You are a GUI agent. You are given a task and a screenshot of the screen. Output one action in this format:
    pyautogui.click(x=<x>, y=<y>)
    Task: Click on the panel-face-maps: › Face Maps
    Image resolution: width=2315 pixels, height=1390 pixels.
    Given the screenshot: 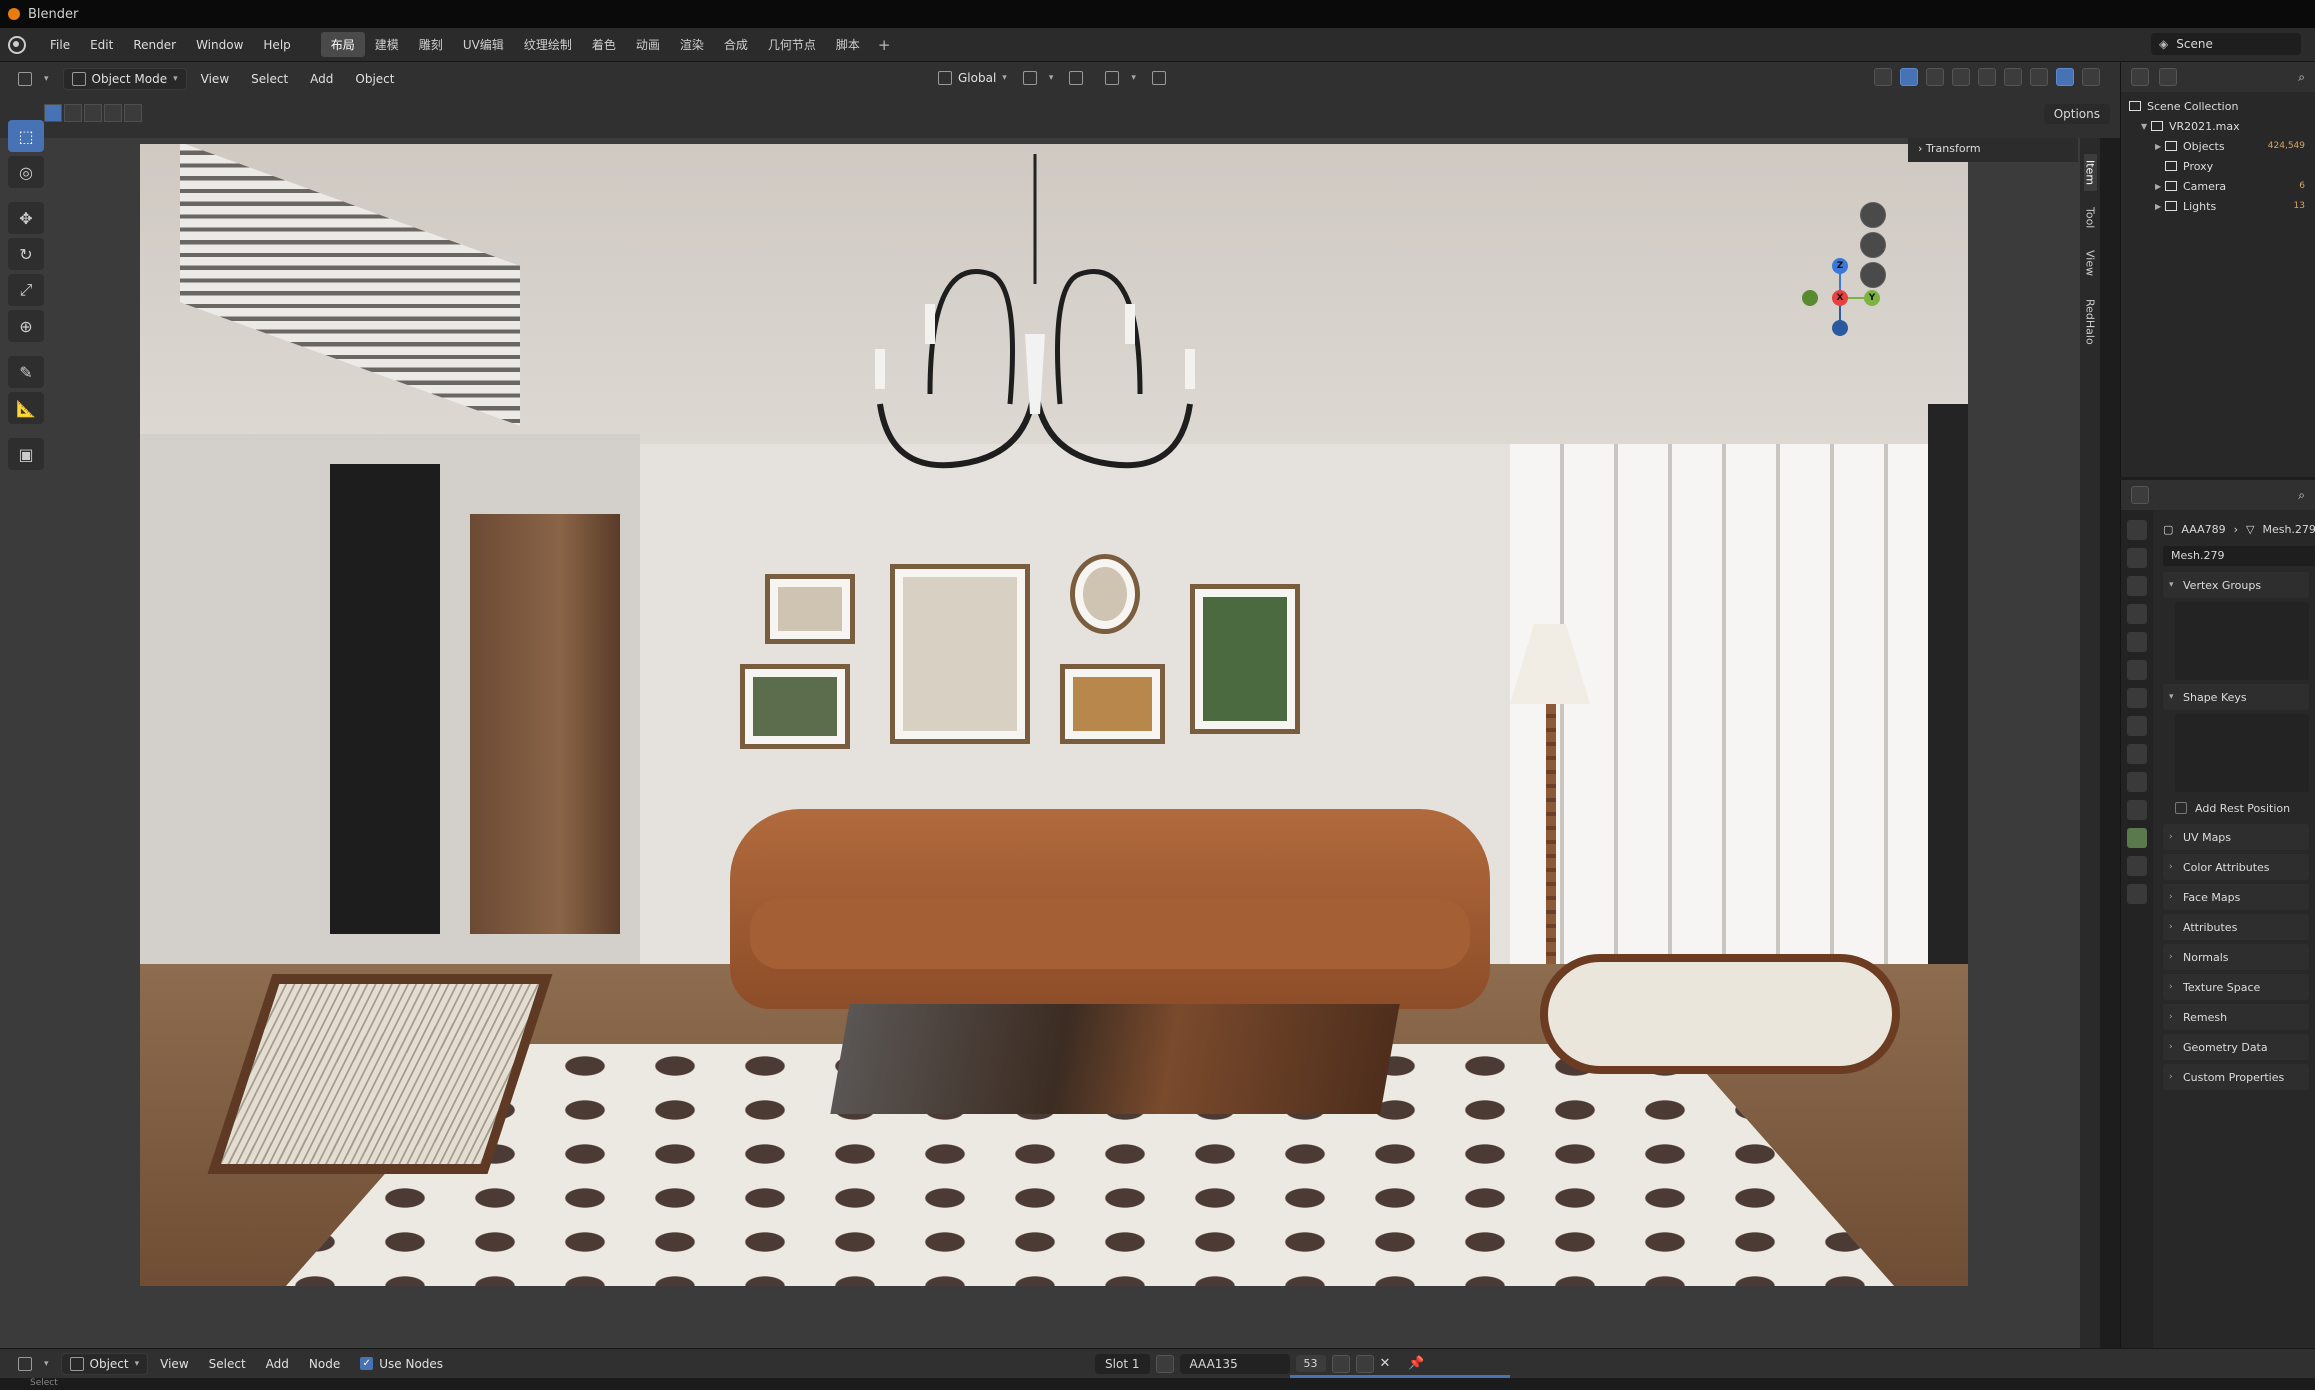 What is the action you would take?
    pyautogui.click(x=2236, y=897)
    